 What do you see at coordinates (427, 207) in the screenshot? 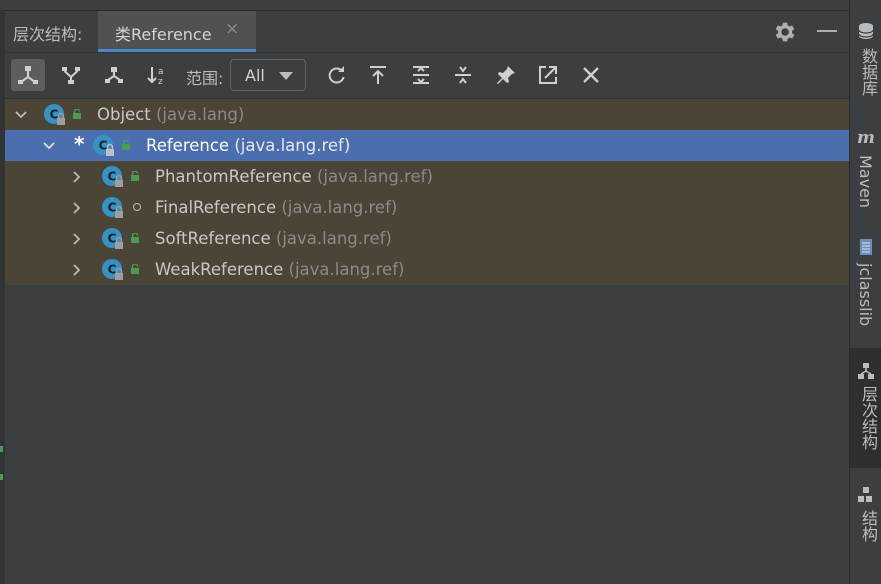
I see `tree-row-finalreference: C FinalReference (java.lang.ref)` at bounding box center [427, 207].